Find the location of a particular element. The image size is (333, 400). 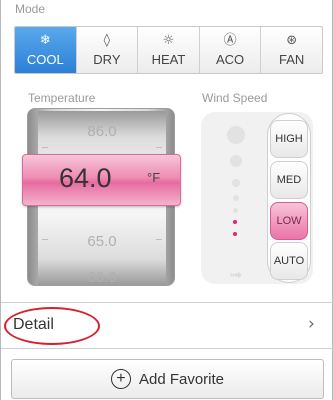

temperature-option: 65.0 is located at coordinates (102, 241).